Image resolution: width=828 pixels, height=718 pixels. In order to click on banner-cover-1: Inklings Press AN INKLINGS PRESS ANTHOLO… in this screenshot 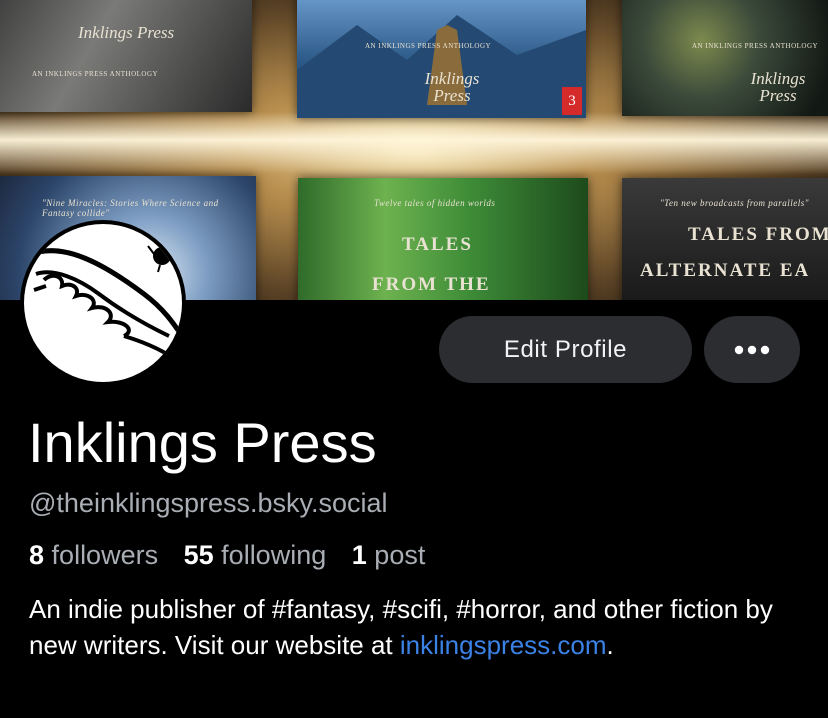, I will do `click(126, 56)`.